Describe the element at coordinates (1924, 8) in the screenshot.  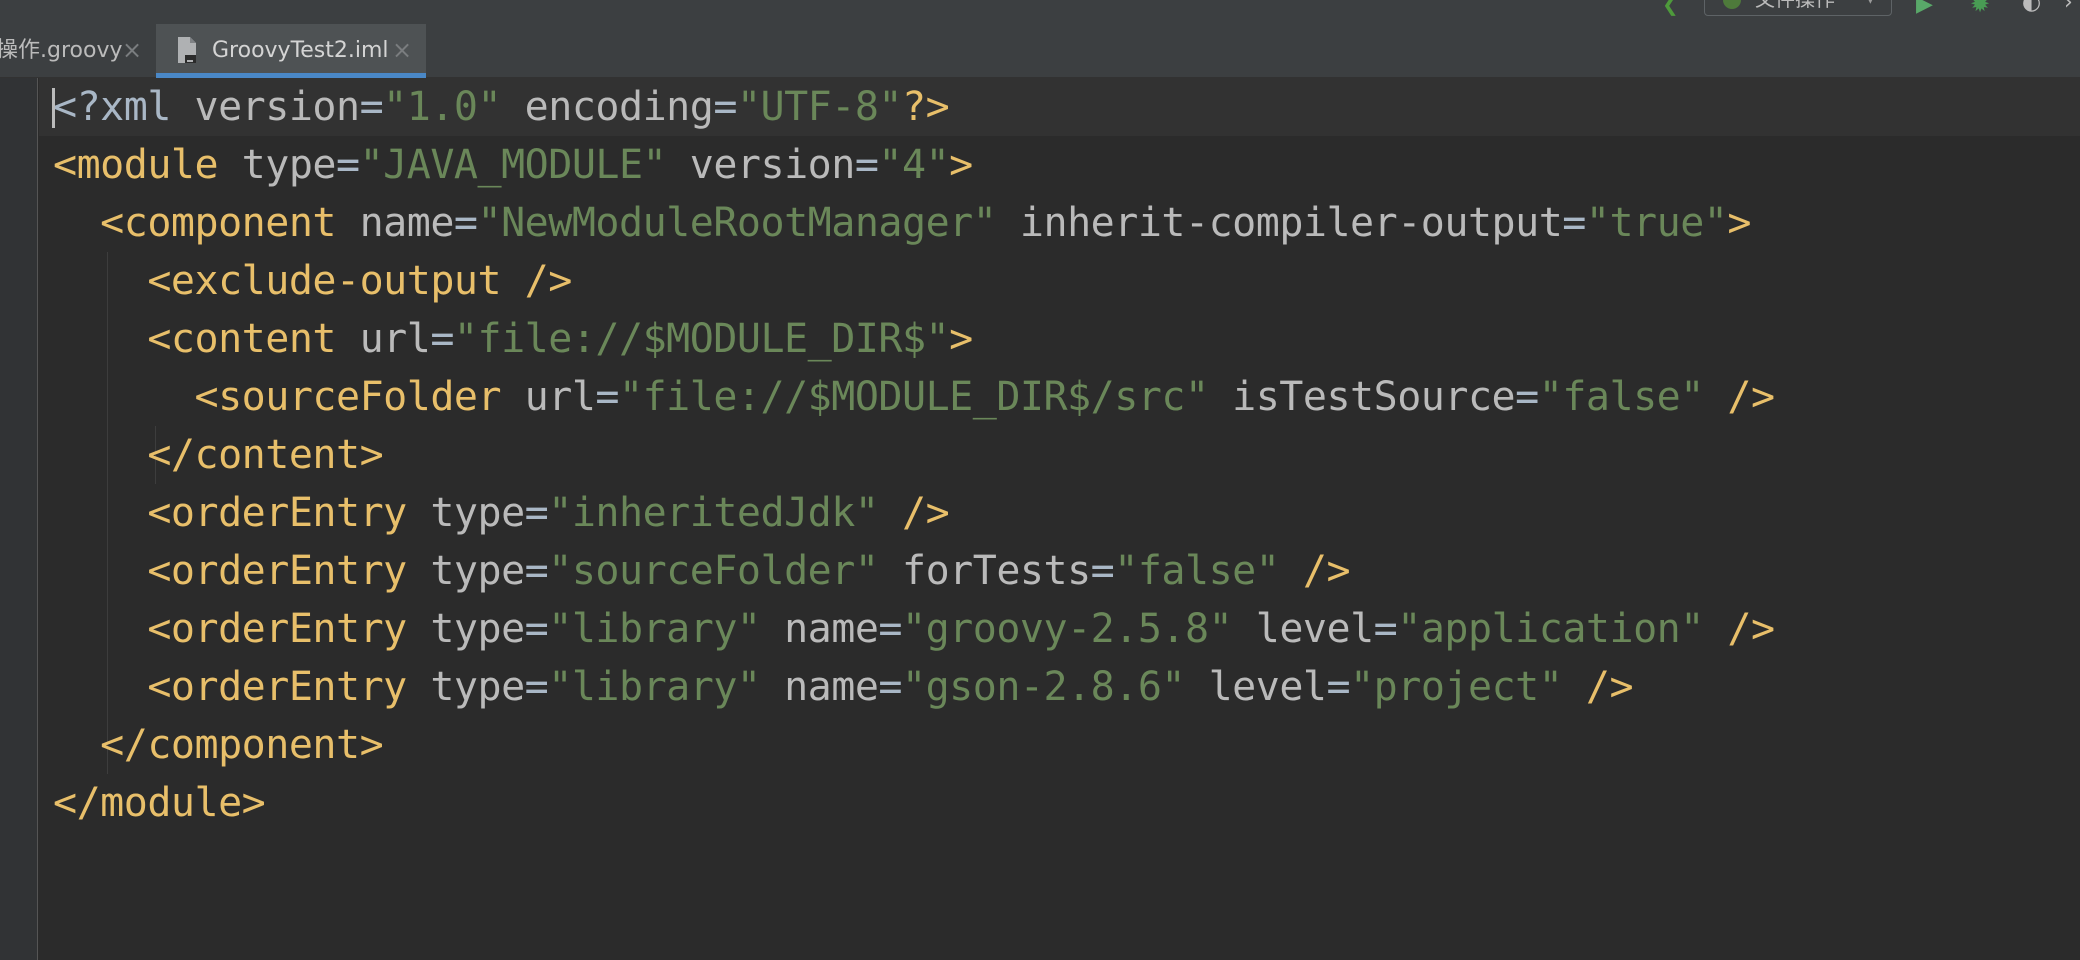
I see `run-icon: ▶` at that location.